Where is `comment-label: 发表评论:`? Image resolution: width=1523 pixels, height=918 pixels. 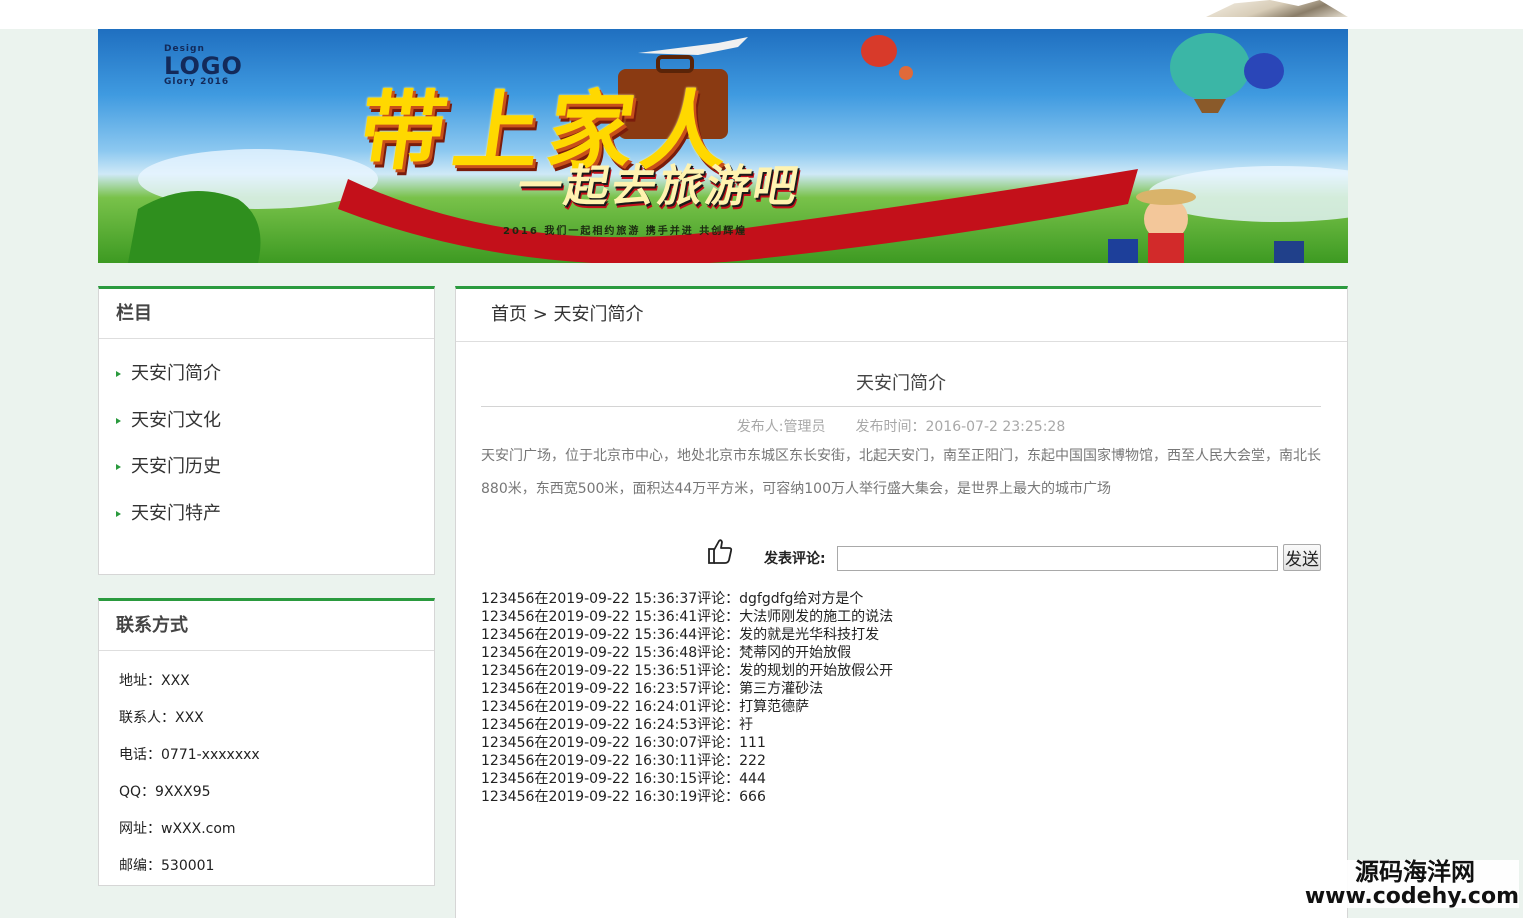
comment-label: 发表评论: is located at coordinates (795, 559).